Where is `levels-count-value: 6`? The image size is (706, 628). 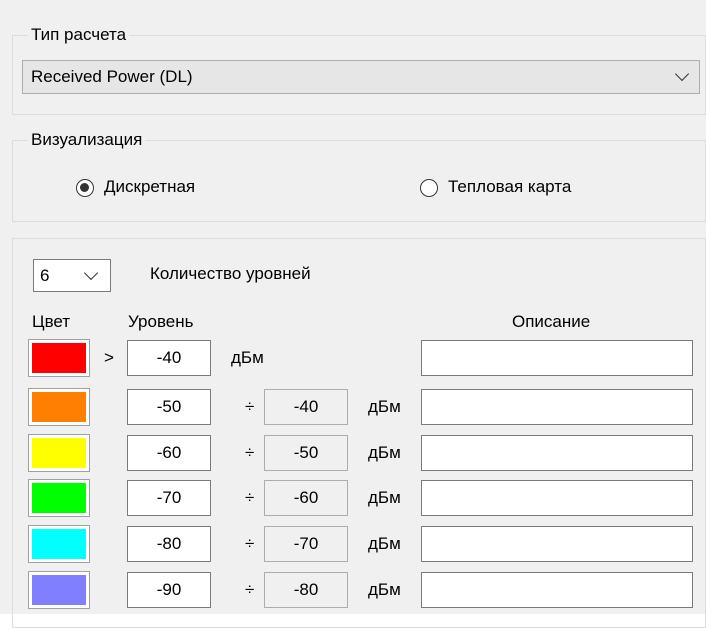 levels-count-value: 6 is located at coordinates (45, 275).